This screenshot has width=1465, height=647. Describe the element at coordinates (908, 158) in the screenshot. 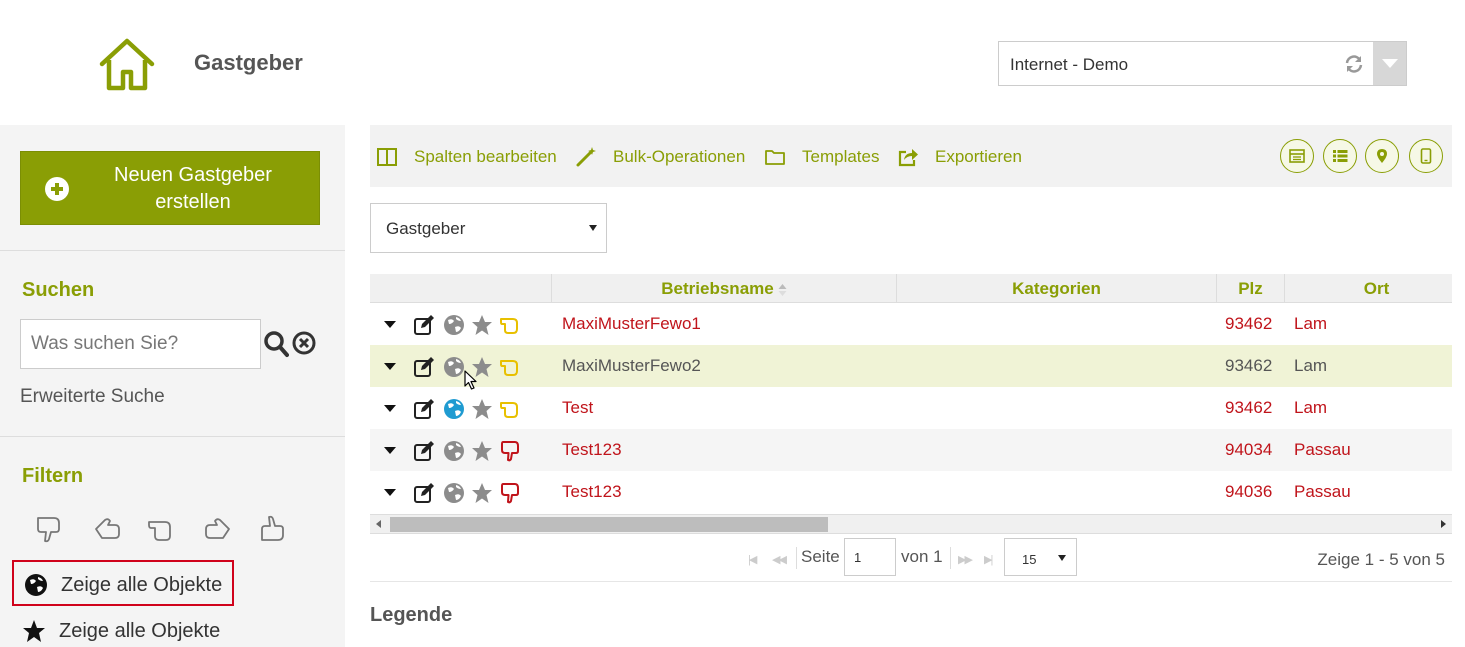

I see `export-icon` at that location.